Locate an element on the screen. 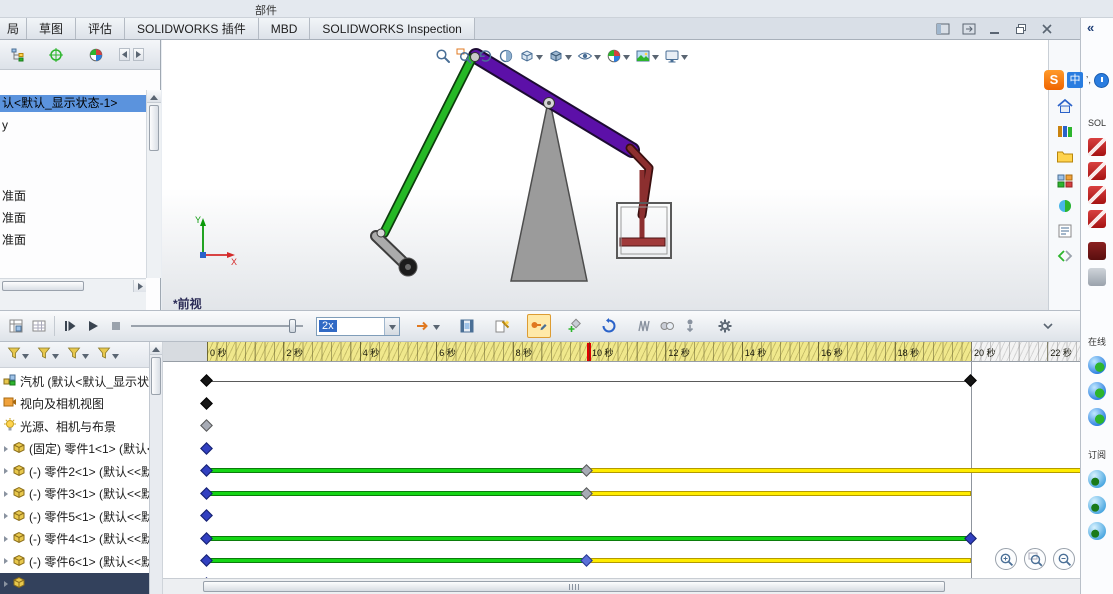 The width and height of the screenshot is (1113, 594). motion-tree-row-6: (-) 零件3<1> (默认<<默认 is located at coordinates (74, 494).